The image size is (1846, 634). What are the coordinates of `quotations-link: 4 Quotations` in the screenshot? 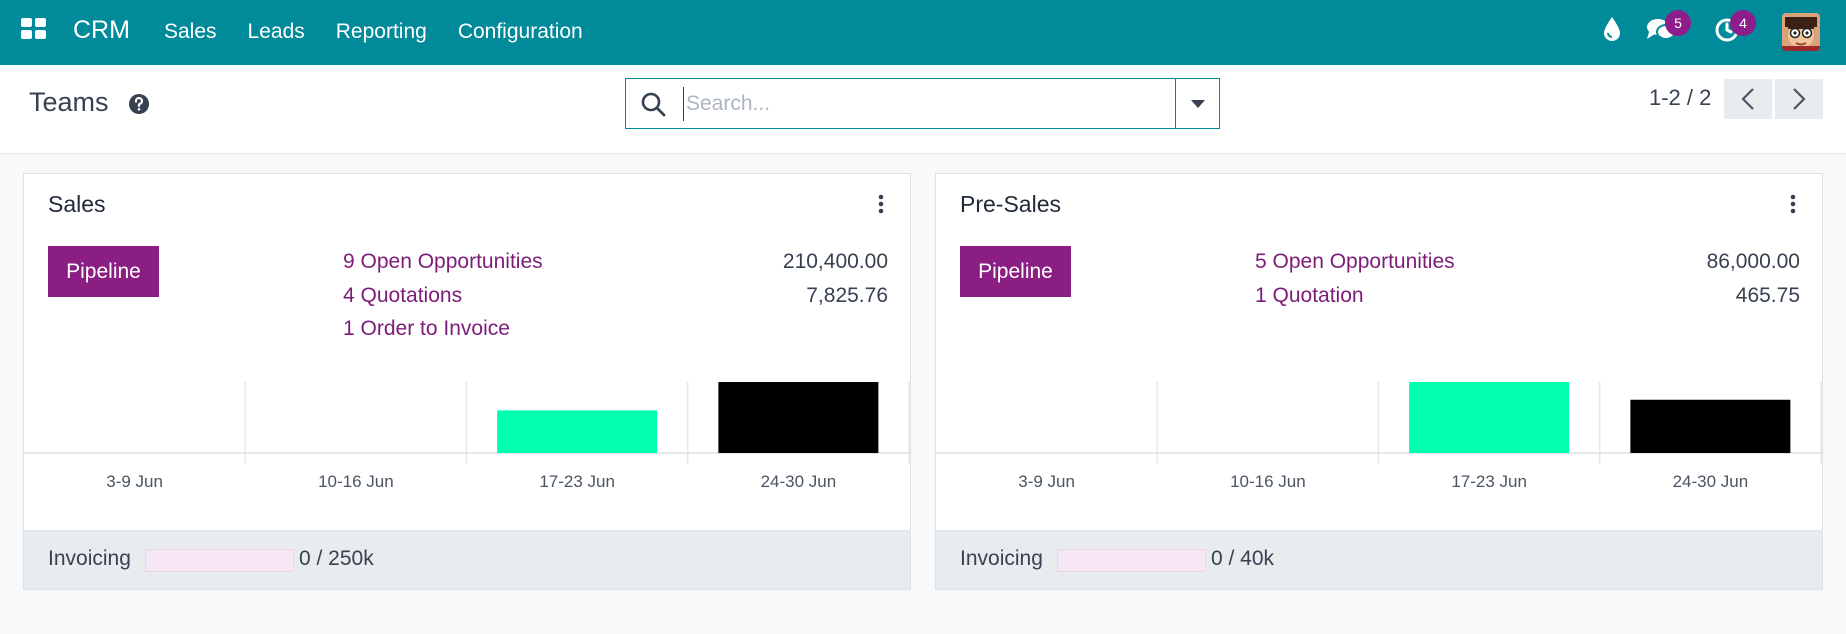 It's located at (402, 299).